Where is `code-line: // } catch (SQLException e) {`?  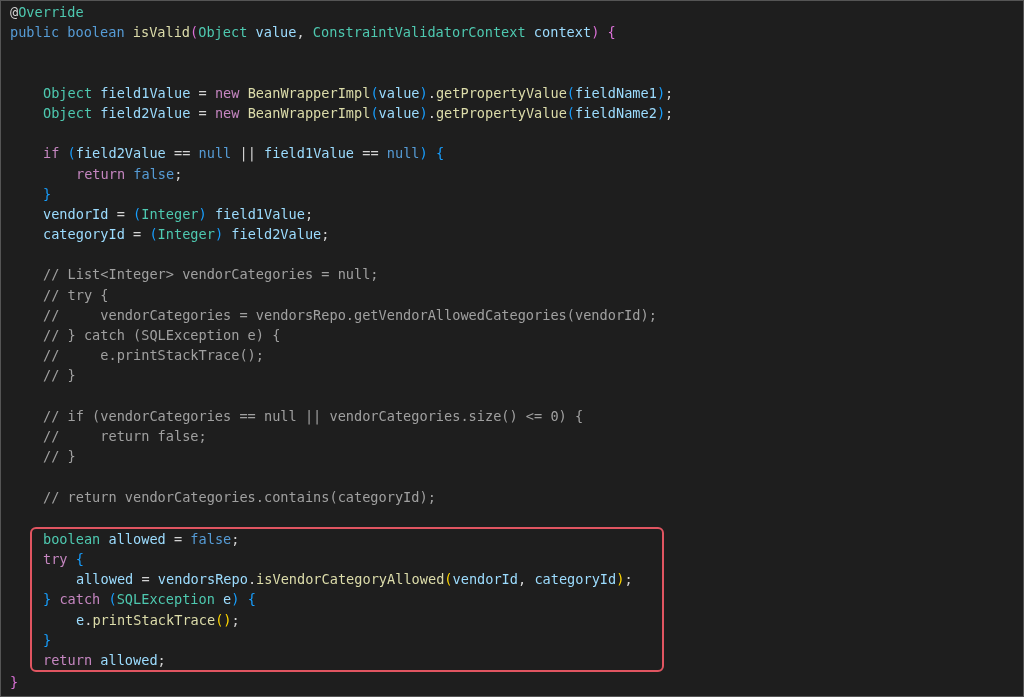
code-line: // } catch (SQLException e) { is located at coordinates (162, 335).